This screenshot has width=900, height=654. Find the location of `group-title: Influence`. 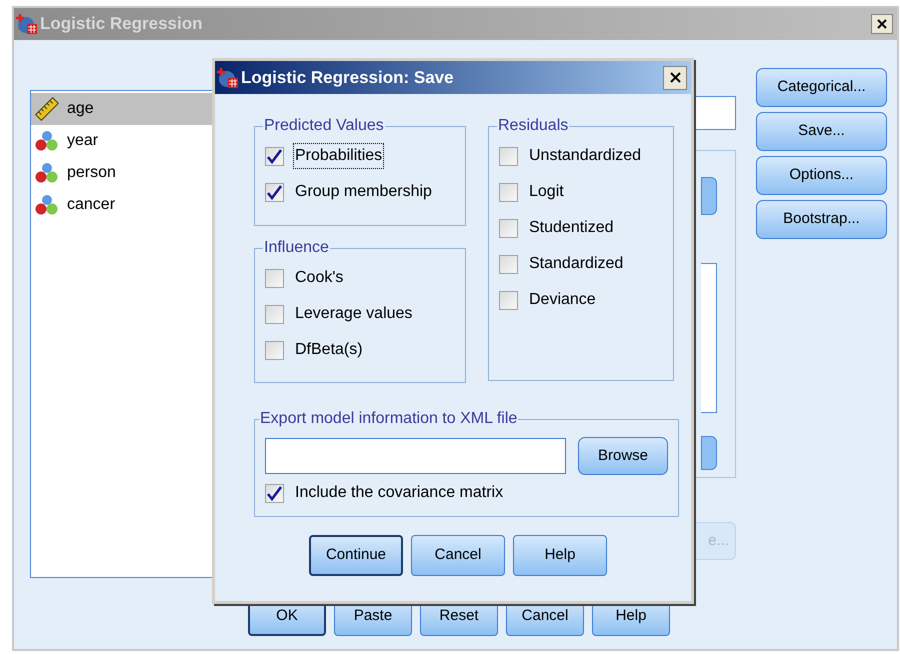

group-title: Influence is located at coordinates (296, 248).